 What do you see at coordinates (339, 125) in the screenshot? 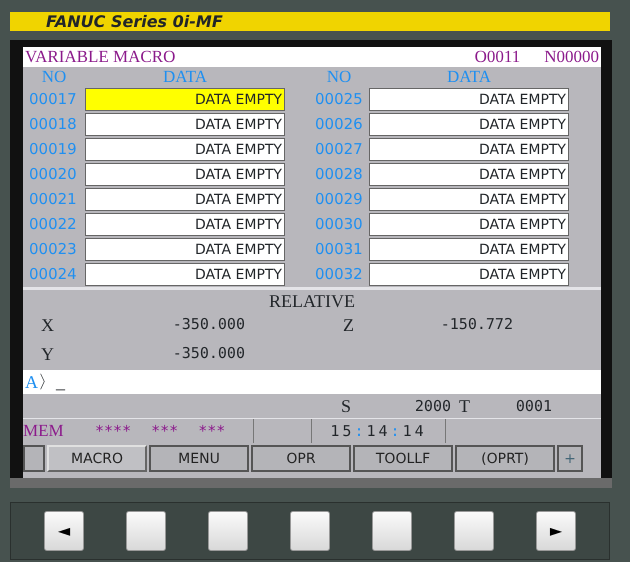
I see `variable-number: 00026` at bounding box center [339, 125].